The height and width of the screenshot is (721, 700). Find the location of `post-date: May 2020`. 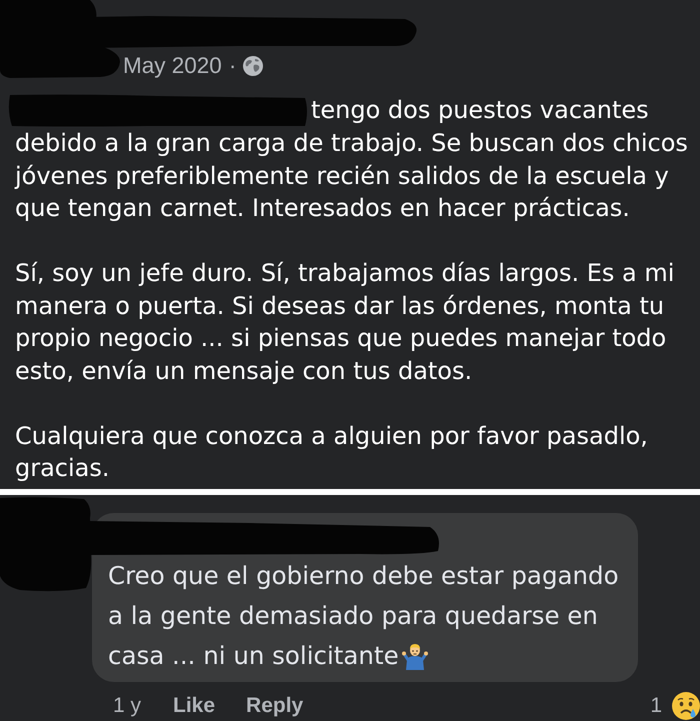

post-date: May 2020 is located at coordinates (172, 66).